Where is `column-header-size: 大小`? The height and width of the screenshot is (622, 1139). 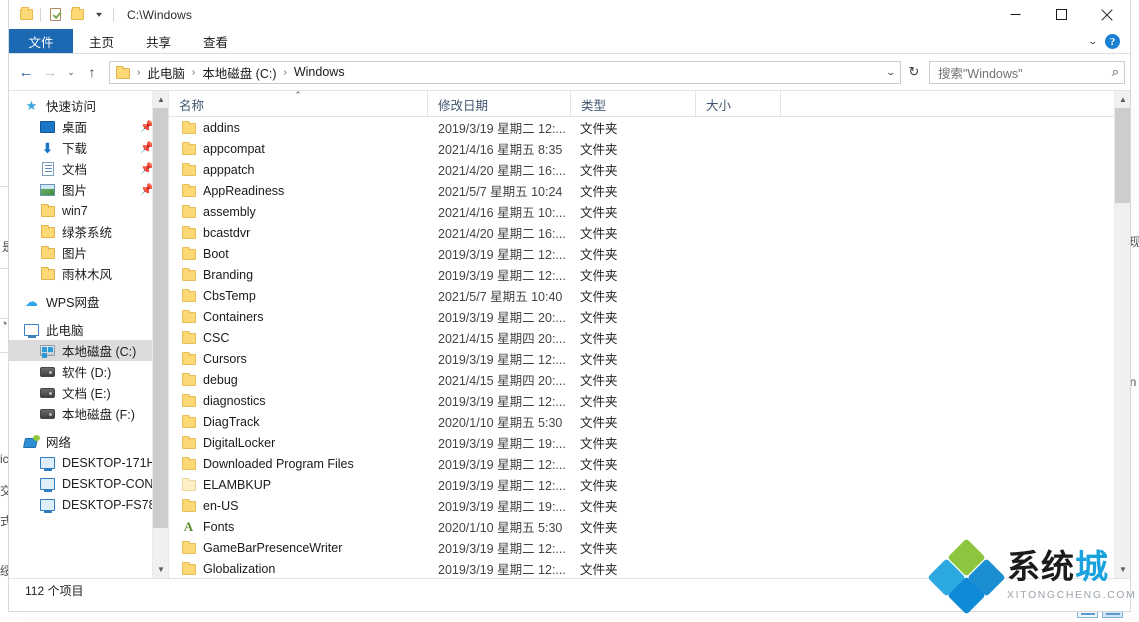 column-header-size: 大小 is located at coordinates (738, 104).